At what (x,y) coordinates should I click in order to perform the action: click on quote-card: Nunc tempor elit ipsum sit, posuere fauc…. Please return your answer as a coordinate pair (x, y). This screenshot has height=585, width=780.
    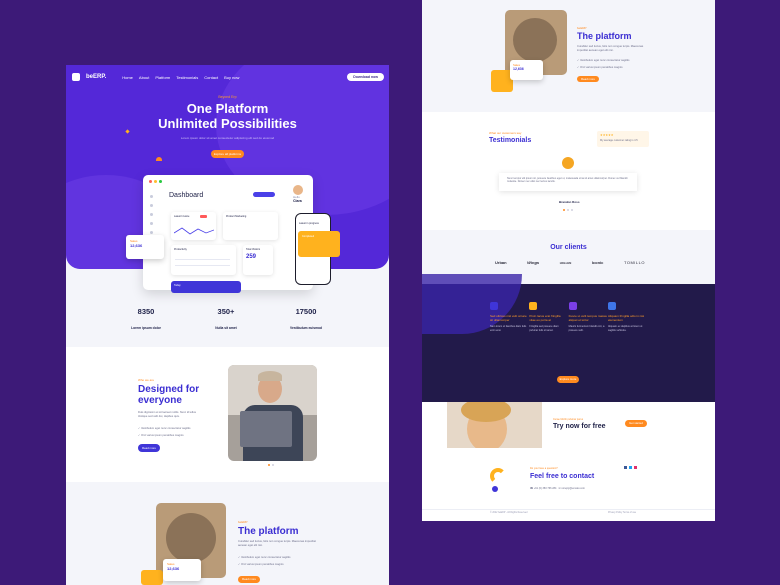
    Looking at the image, I should click on (568, 182).